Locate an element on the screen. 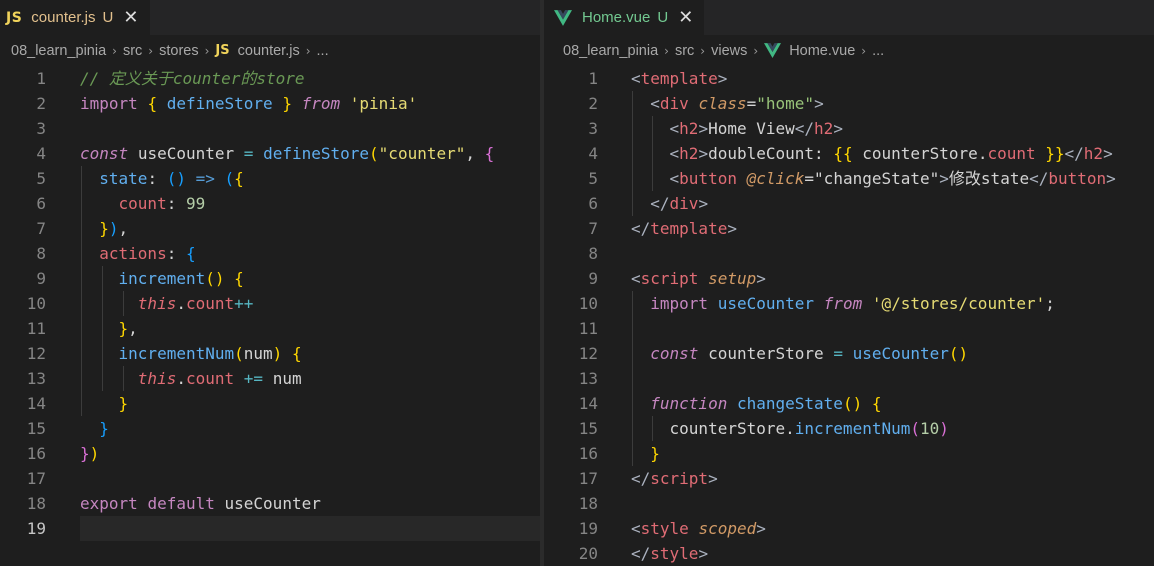  code-line: 13 this.count += num is located at coordinates (270, 378).